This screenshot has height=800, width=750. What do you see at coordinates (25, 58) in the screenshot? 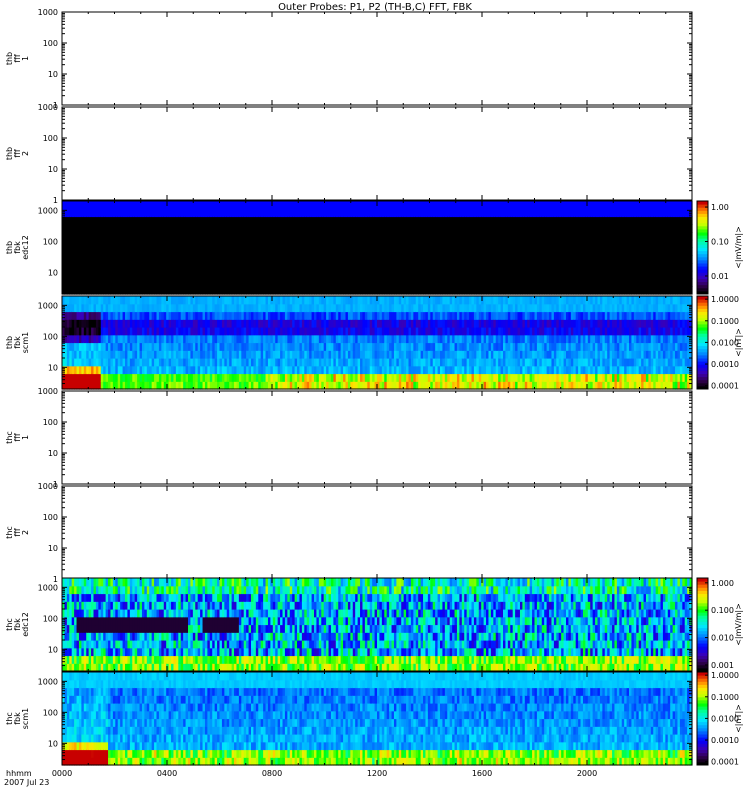
I see `y-axis-label: 1` at bounding box center [25, 58].